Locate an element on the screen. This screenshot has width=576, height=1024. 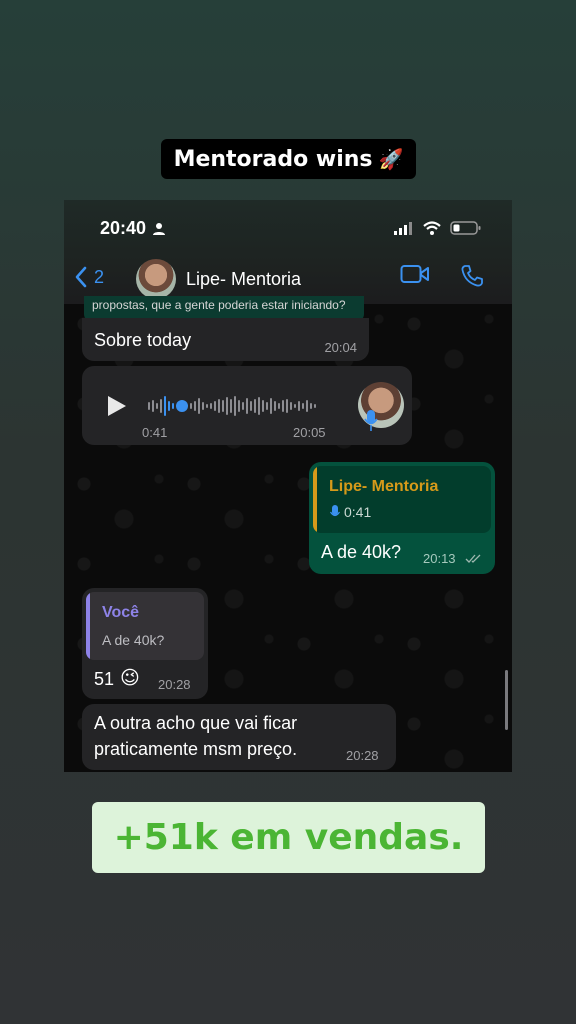
contact-name: Lipe- Mentoria is located at coordinates (243, 279).